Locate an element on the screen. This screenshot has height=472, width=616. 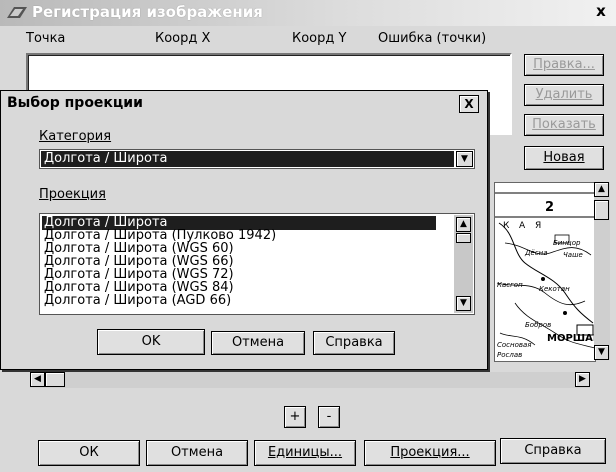
show-button-label: Показать is located at coordinates (564, 124).